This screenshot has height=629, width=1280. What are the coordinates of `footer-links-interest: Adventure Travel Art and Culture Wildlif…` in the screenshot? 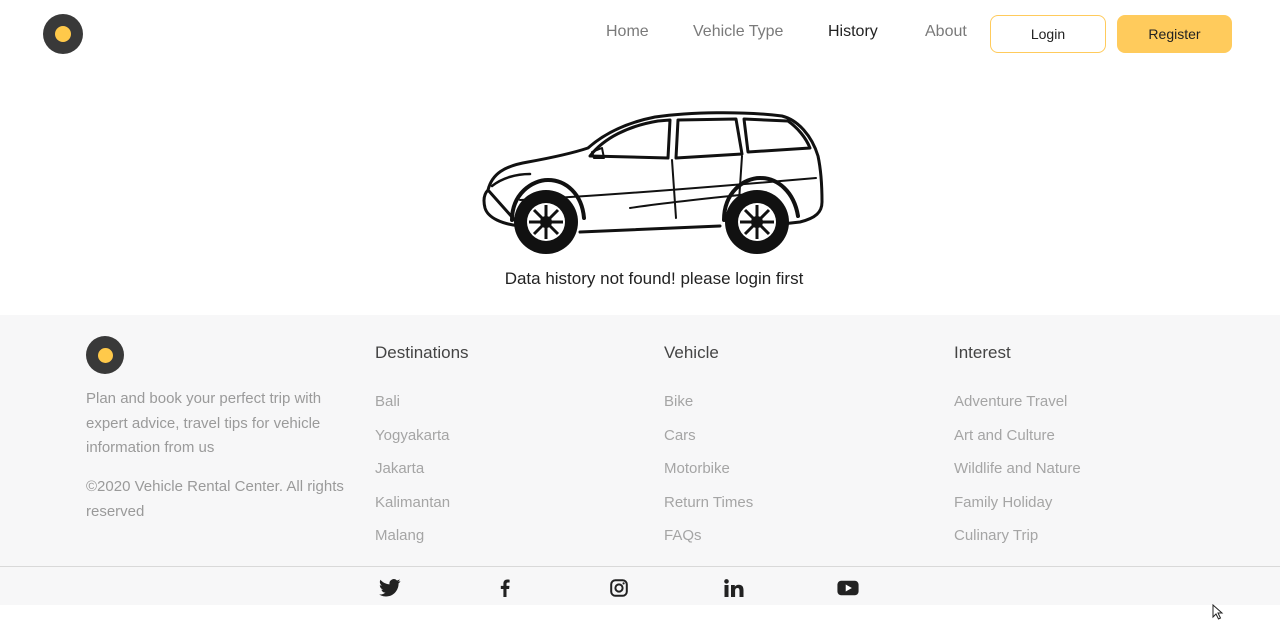 It's located at (1017, 476).